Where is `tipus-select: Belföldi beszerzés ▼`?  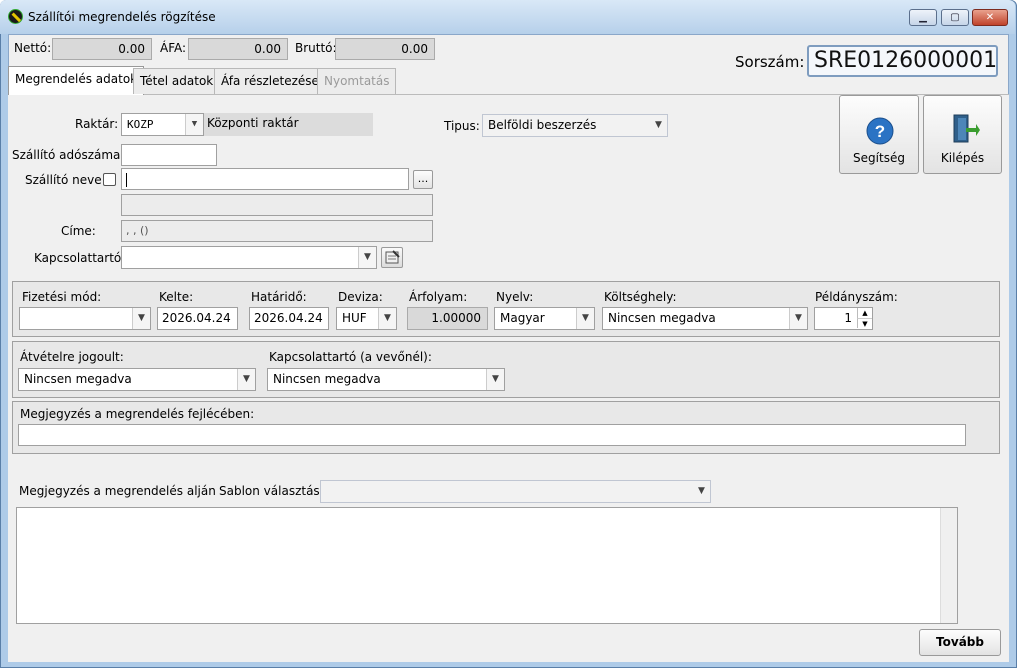
tipus-select: Belföldi beszerzés ▼ is located at coordinates (575, 125).